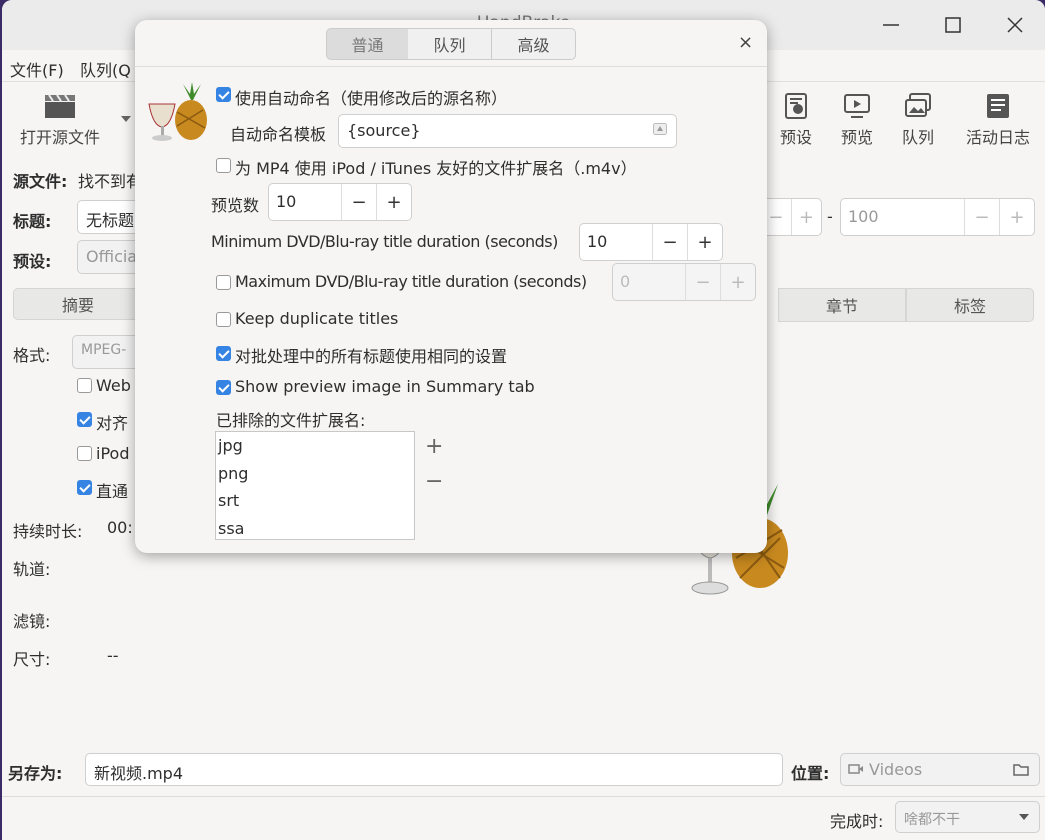  What do you see at coordinates (796, 106) in the screenshot?
I see `presets-icon` at bounding box center [796, 106].